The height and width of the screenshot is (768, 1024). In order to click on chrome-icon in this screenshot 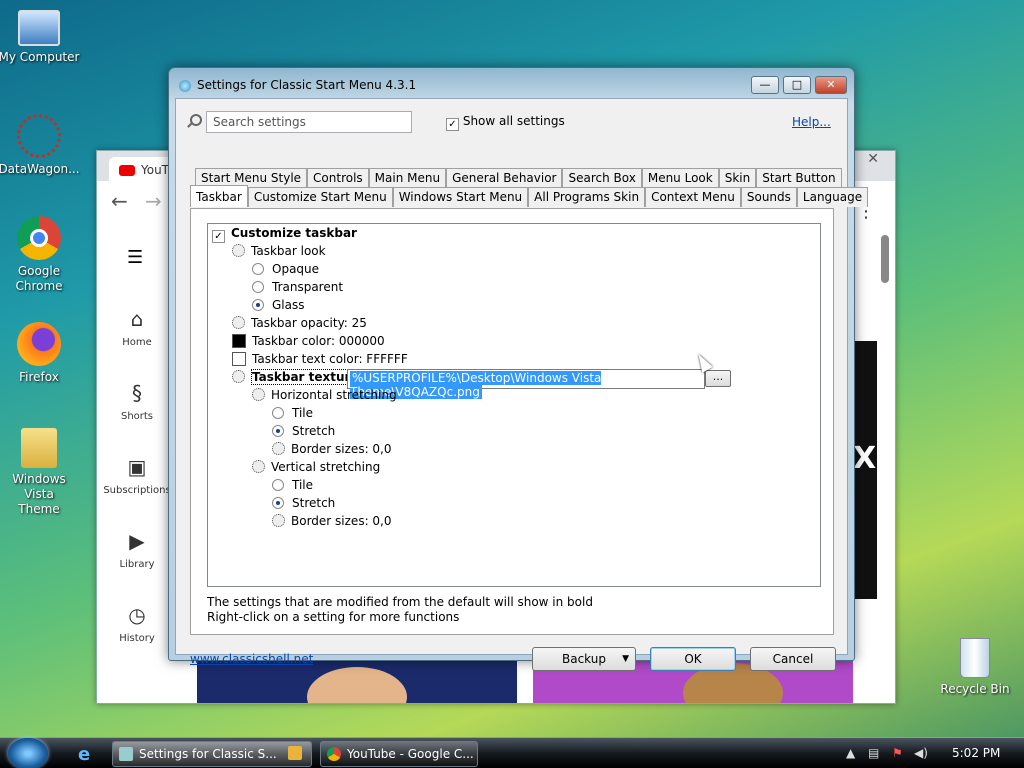, I will do `click(334, 754)`.